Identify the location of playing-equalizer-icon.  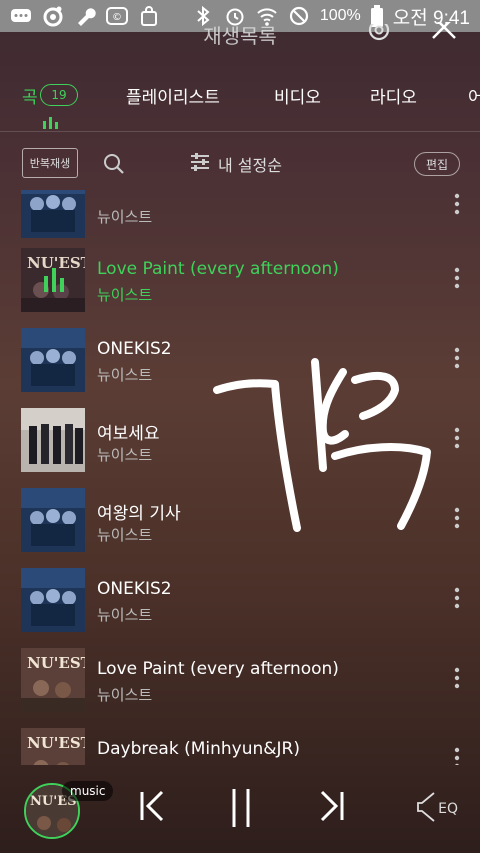
(54, 279).